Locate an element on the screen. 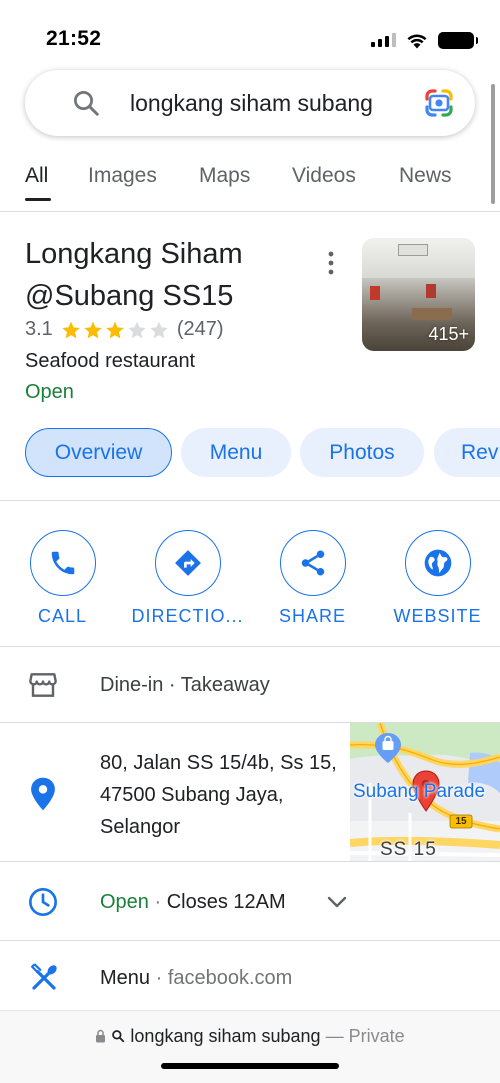 The image size is (500, 1083). directions-icon is located at coordinates (187, 563).